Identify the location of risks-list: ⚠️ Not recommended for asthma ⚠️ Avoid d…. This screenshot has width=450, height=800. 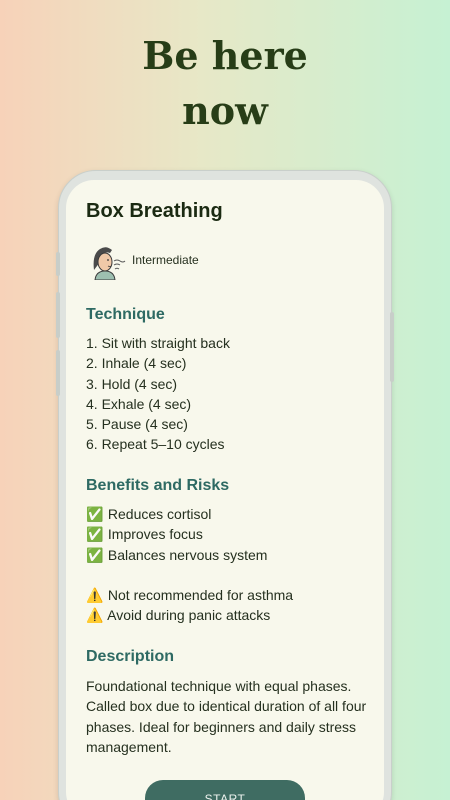
(189, 605).